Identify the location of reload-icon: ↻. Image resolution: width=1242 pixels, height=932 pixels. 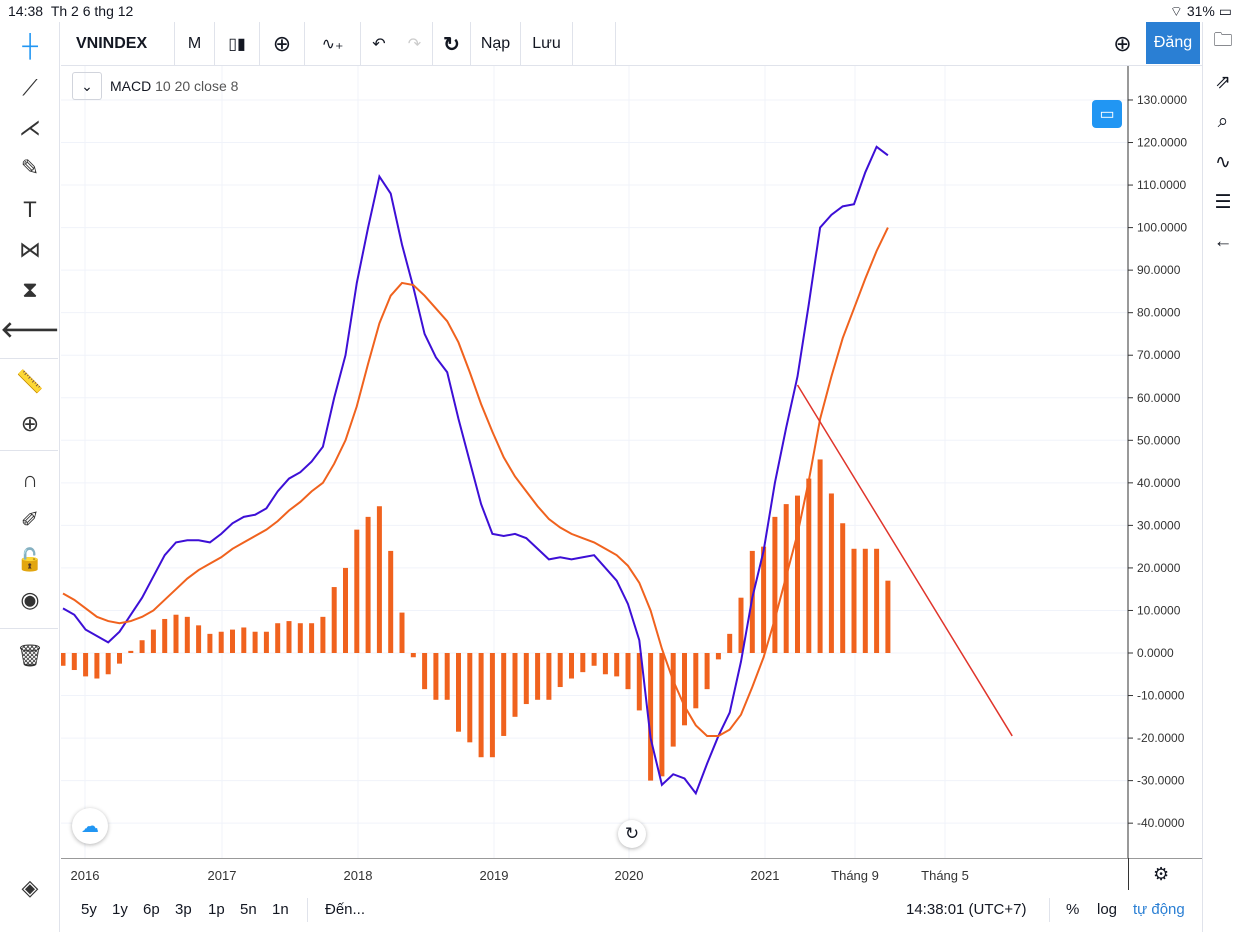
(452, 44).